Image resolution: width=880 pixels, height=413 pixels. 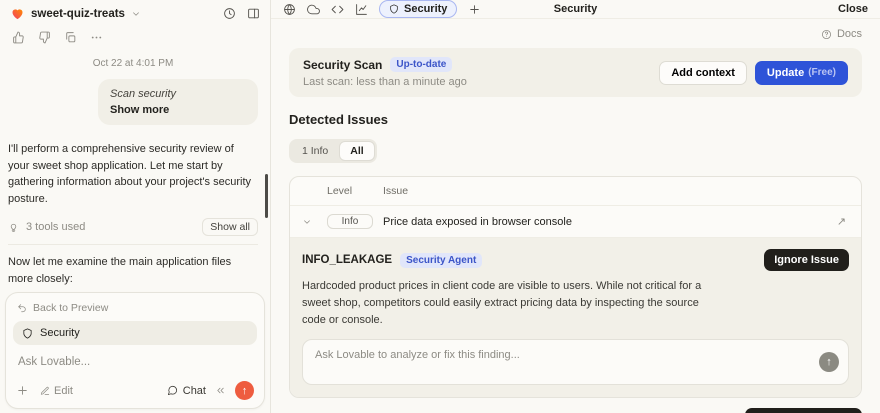 I want to click on finding-send-button: ↑, so click(x=829, y=362).